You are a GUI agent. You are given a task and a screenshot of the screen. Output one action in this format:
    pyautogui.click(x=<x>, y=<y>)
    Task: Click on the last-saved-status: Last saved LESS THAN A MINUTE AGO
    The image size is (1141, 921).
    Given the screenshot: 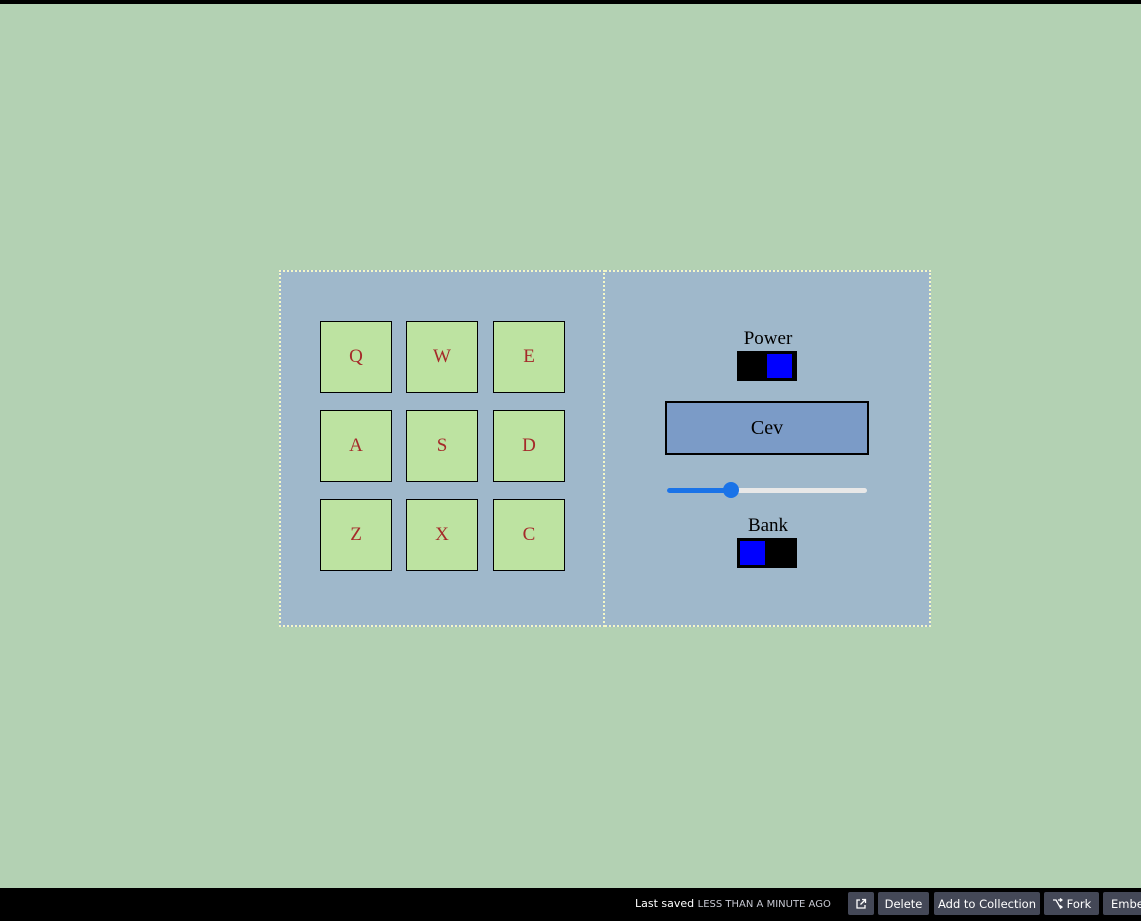 What is the action you would take?
    pyautogui.click(x=733, y=903)
    